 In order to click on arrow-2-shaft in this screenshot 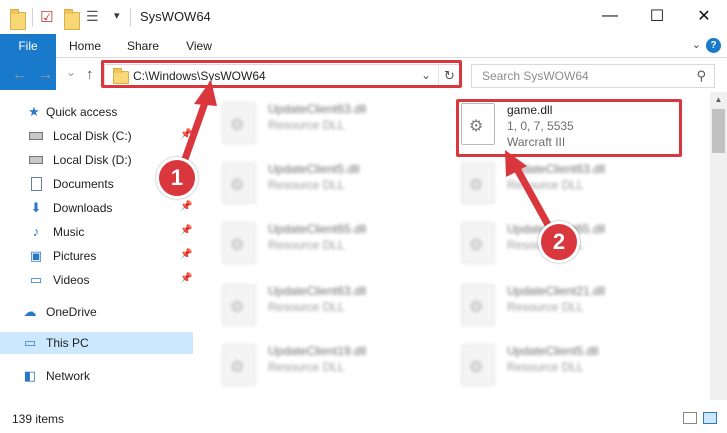, I will do `click(534, 199)`.